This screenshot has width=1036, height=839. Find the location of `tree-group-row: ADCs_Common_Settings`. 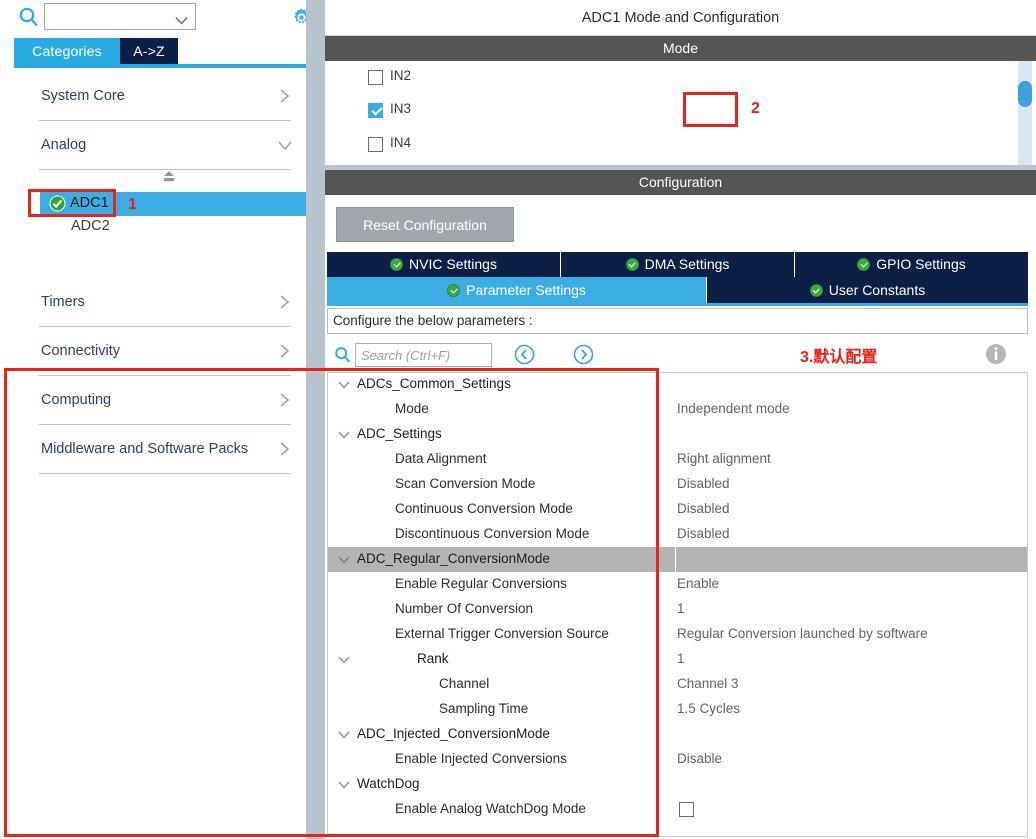

tree-group-row: ADCs_Common_Settings is located at coordinates (677, 384).